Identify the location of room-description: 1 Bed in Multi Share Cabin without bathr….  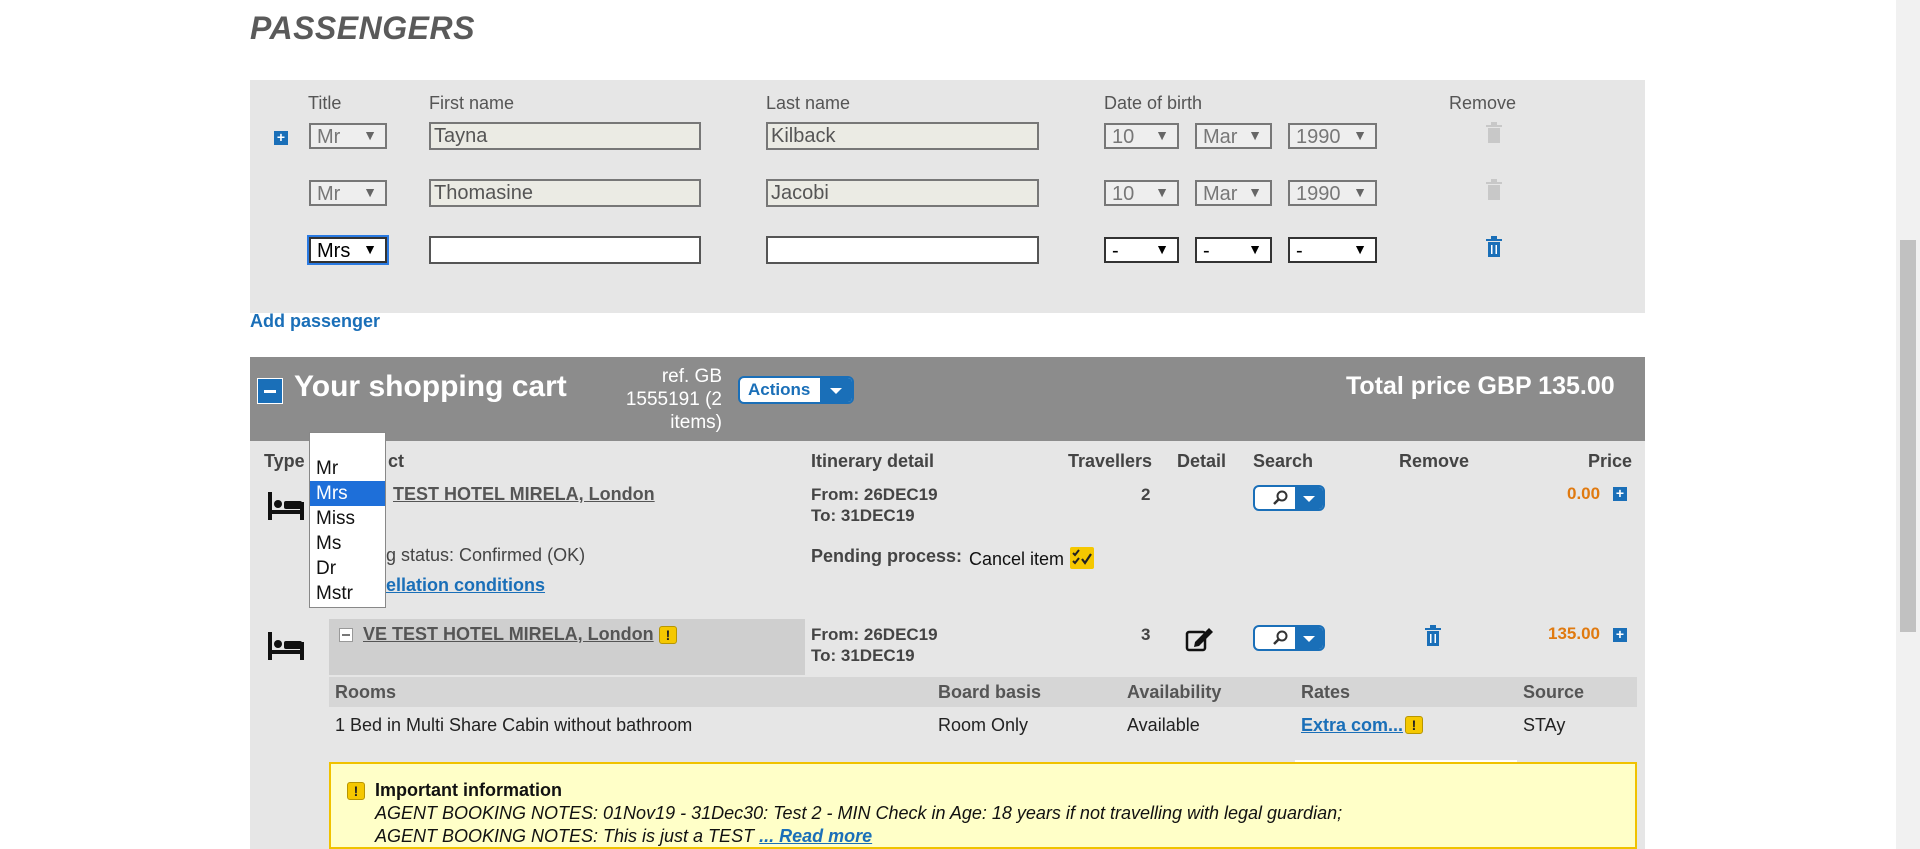
(514, 725).